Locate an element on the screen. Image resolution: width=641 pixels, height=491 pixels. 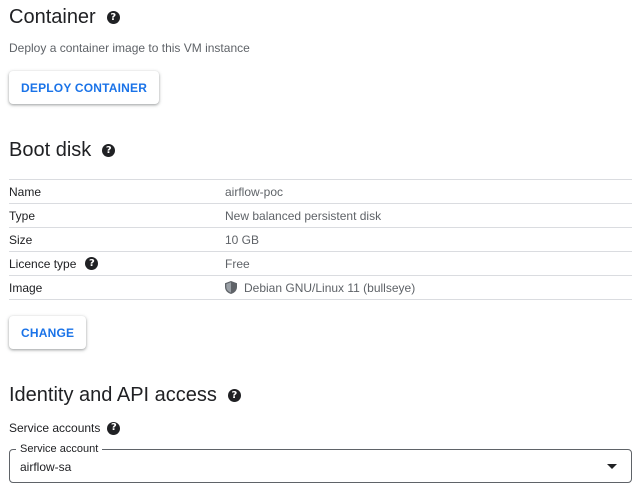
service-accounts-label: Service accounts ? is located at coordinates (65, 428).